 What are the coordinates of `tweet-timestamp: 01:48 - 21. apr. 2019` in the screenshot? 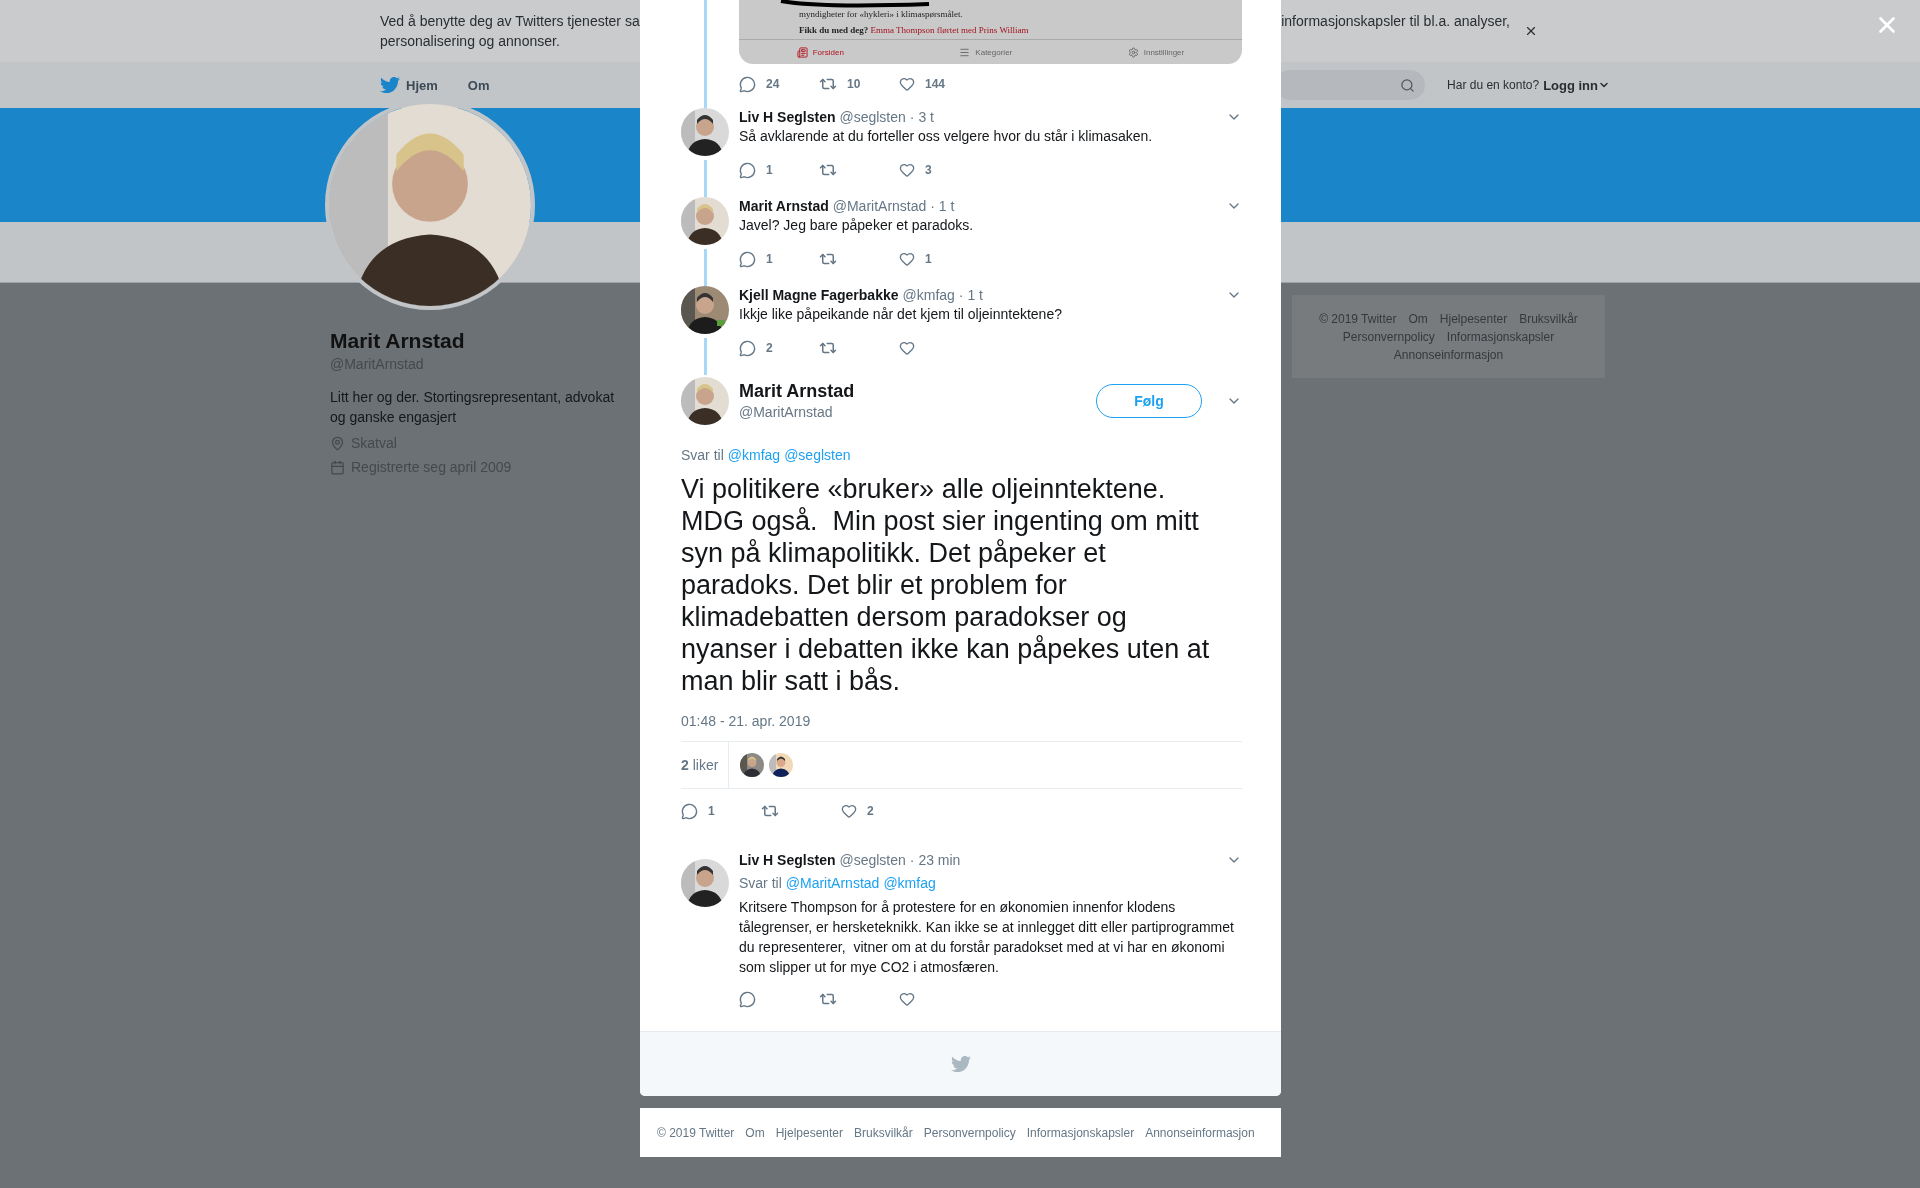 It's located at (961, 721).